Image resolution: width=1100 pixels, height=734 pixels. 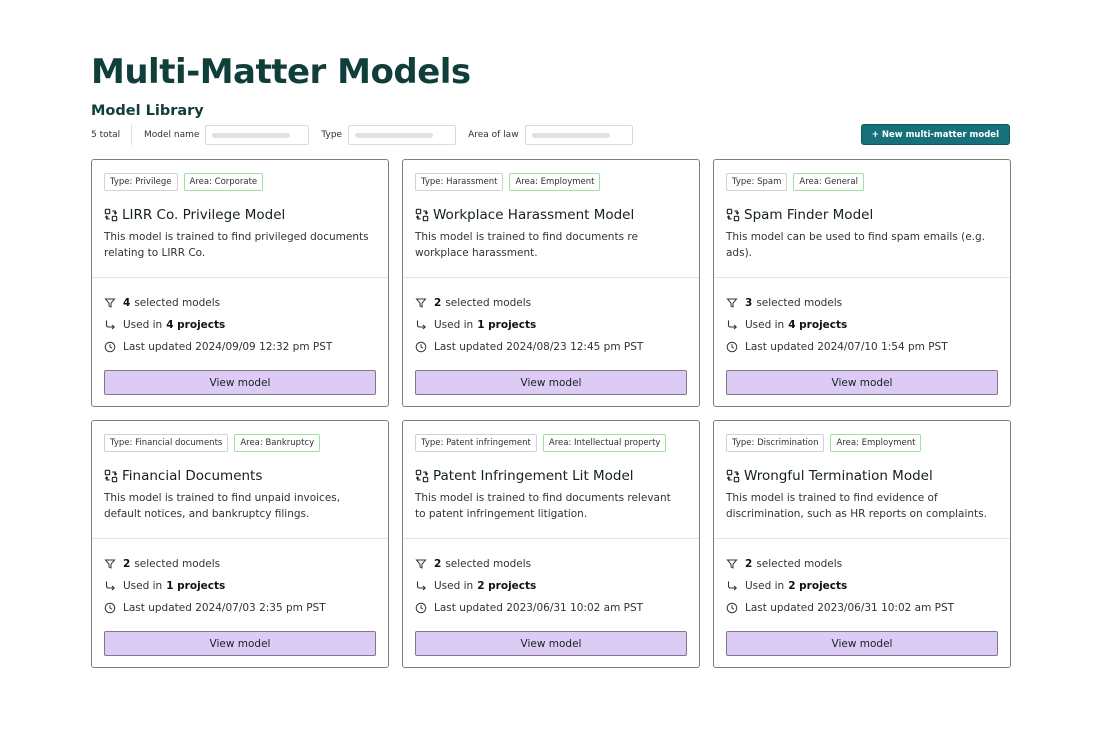 I want to click on area-tag: Area: General, so click(x=828, y=182).